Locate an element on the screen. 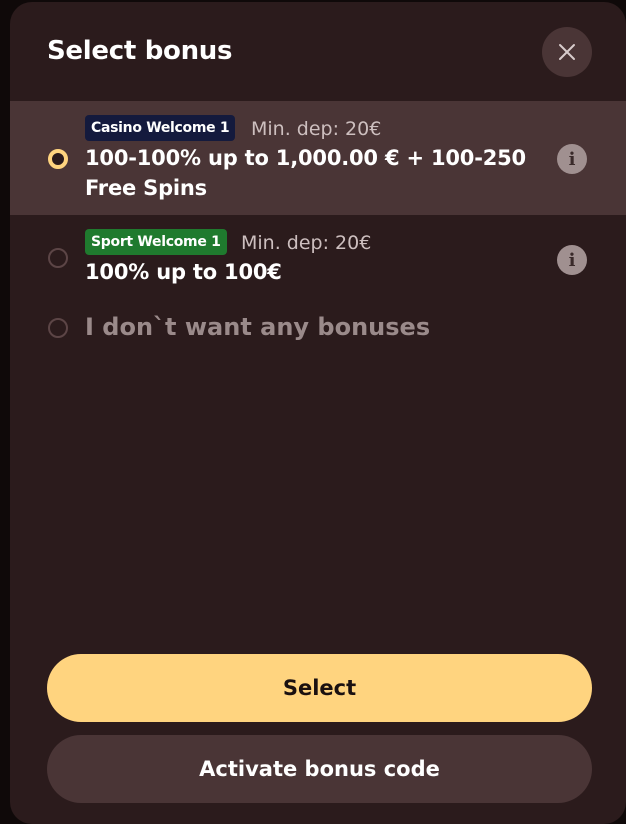  radio-button is located at coordinates (58, 258).